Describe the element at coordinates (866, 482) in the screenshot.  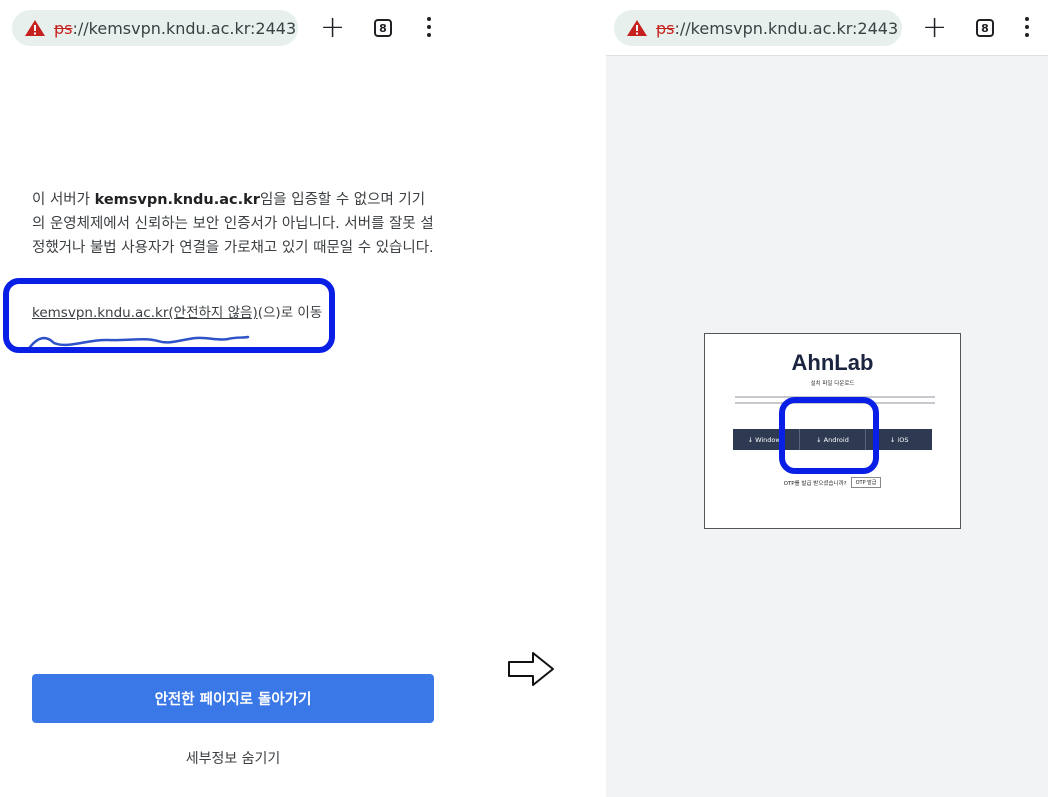
I see `otp-issue-button: OTP 발급` at that location.